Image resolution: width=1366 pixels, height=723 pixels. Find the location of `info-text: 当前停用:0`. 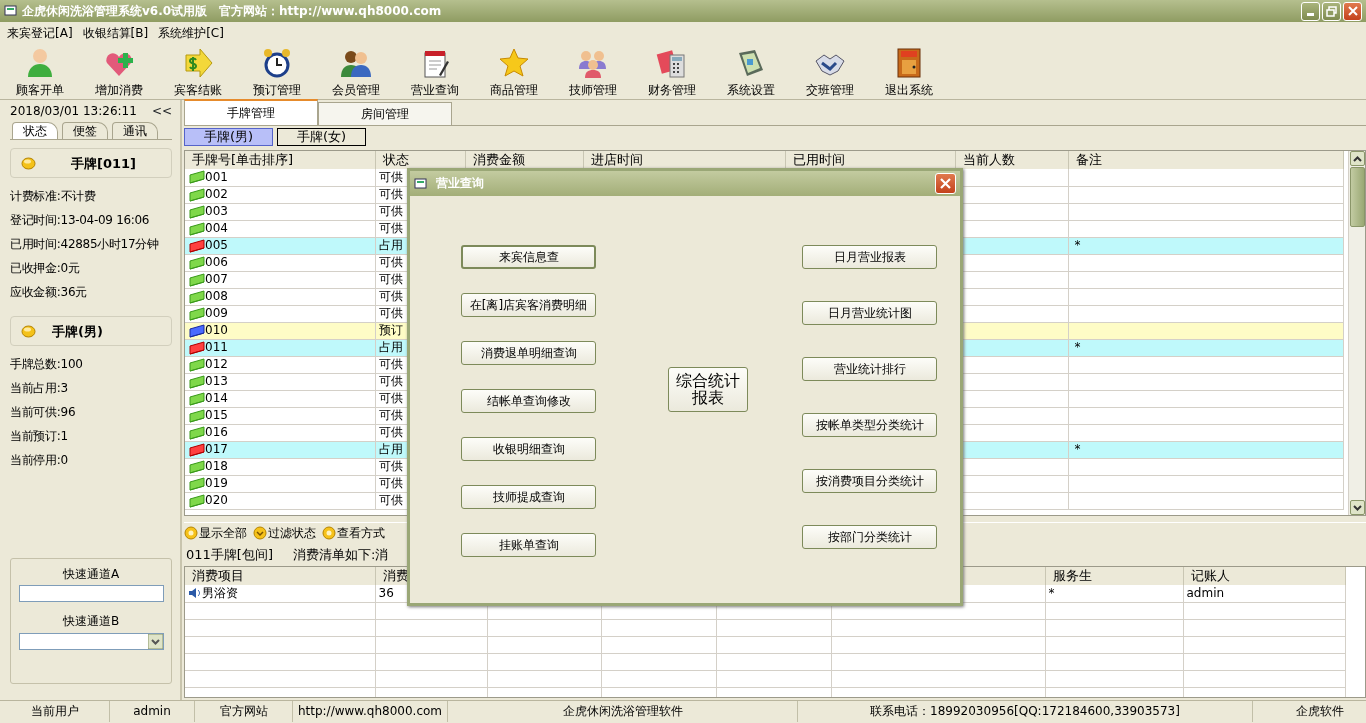

info-text: 当前停用:0 is located at coordinates (39, 461).